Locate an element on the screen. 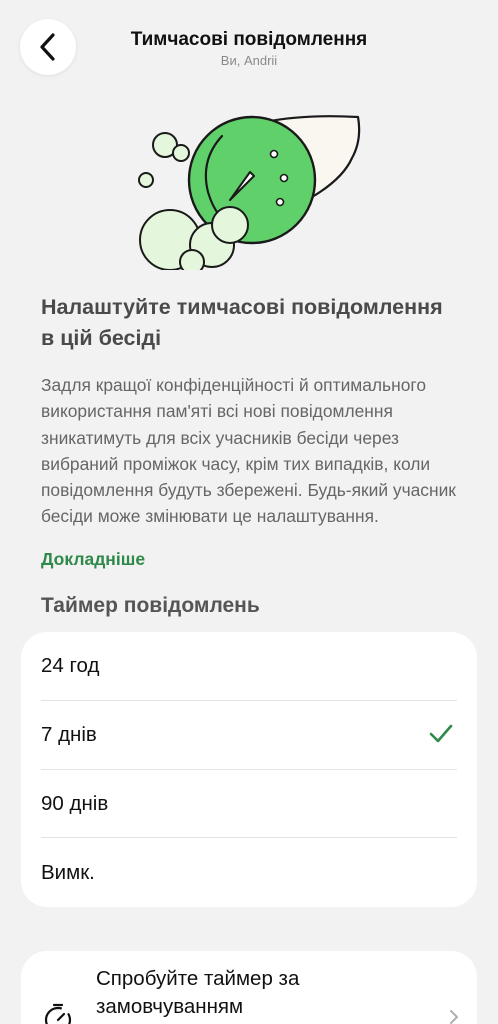 Image resolution: width=498 pixels, height=1024 pixels. timer-option-label: Вимк. is located at coordinates (68, 872).